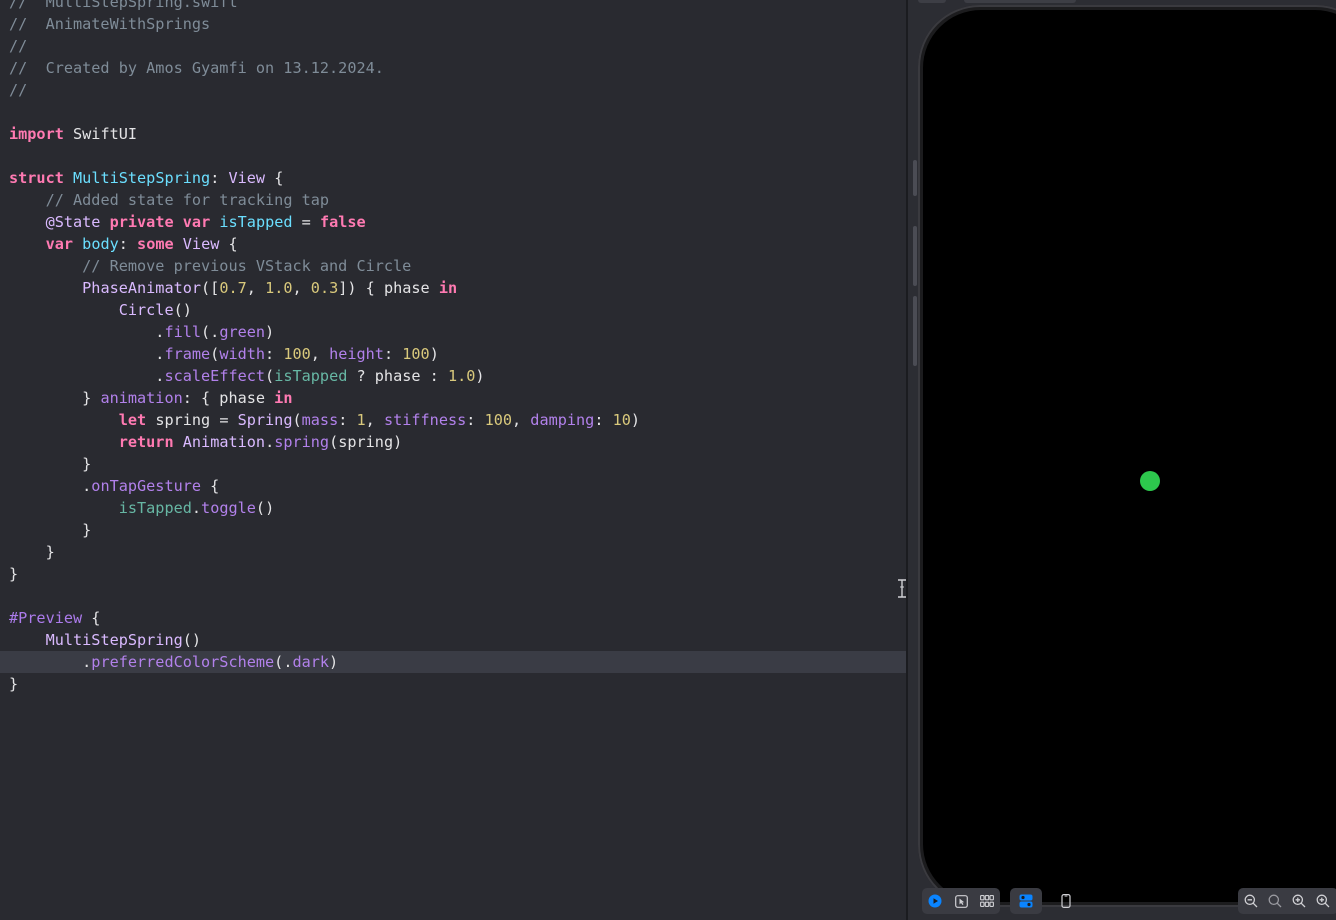 This screenshot has width=1336, height=920. I want to click on code-token: // Created by Amos Gyamfi on 13.12.2024., so click(196, 68).